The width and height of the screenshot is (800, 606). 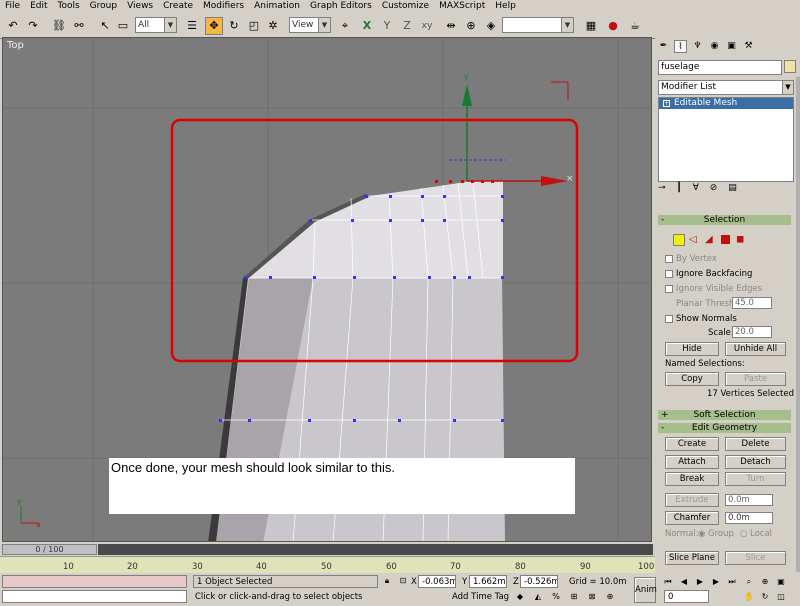 I want to click on constrain-xy-icon: xy, so click(x=427, y=26).